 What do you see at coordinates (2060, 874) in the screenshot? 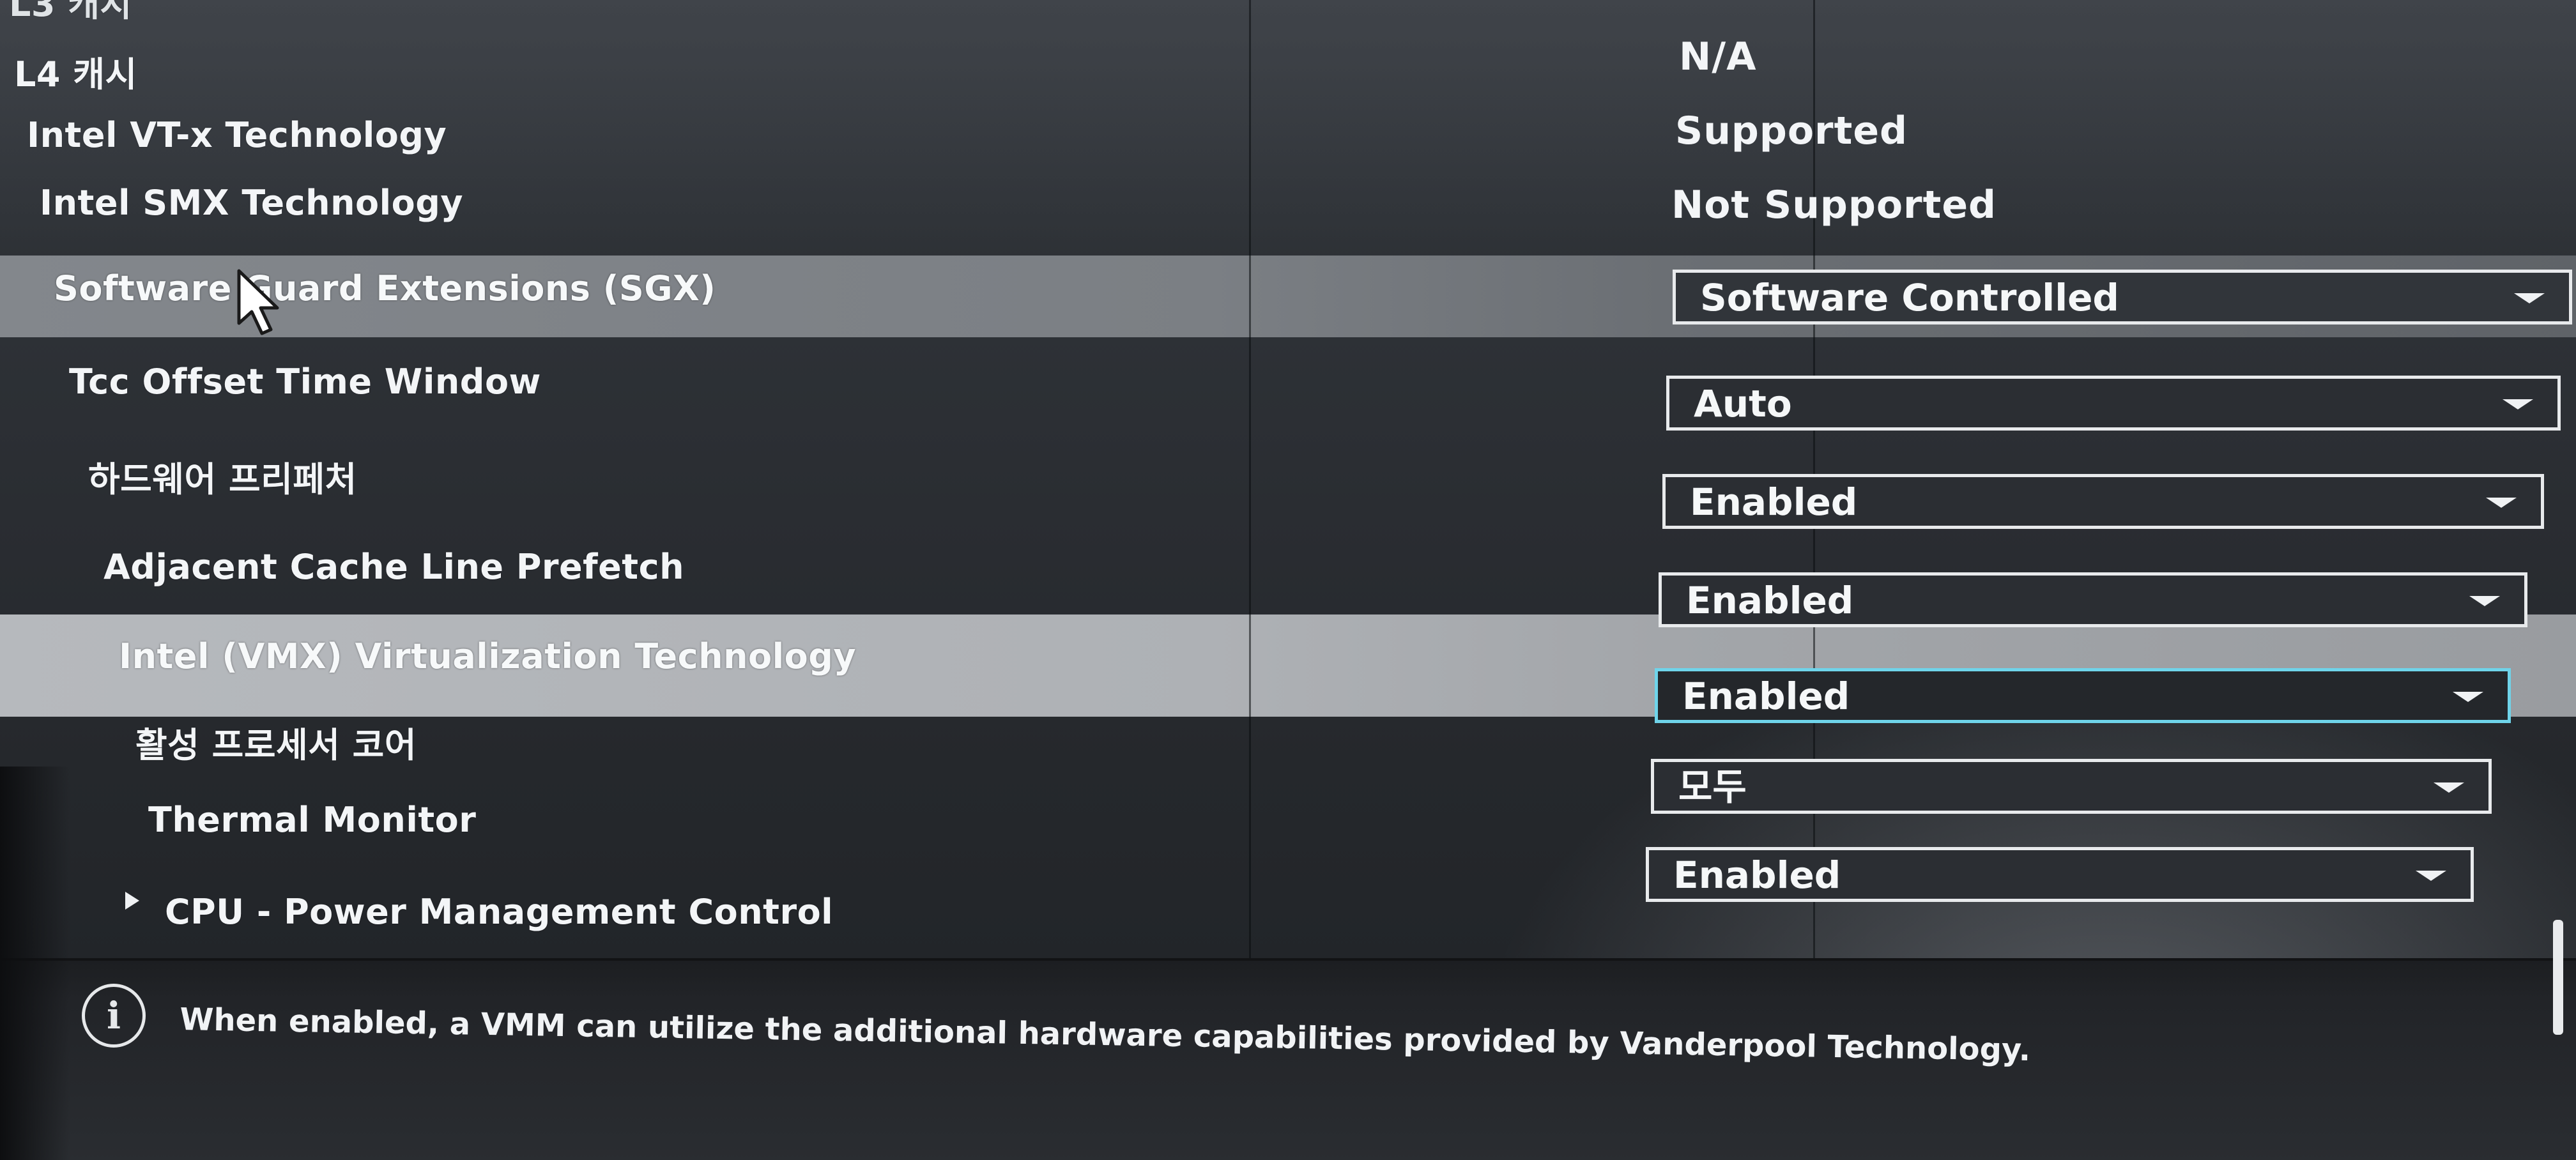
I see `thermal-monitor-dropdown: Enabled` at bounding box center [2060, 874].